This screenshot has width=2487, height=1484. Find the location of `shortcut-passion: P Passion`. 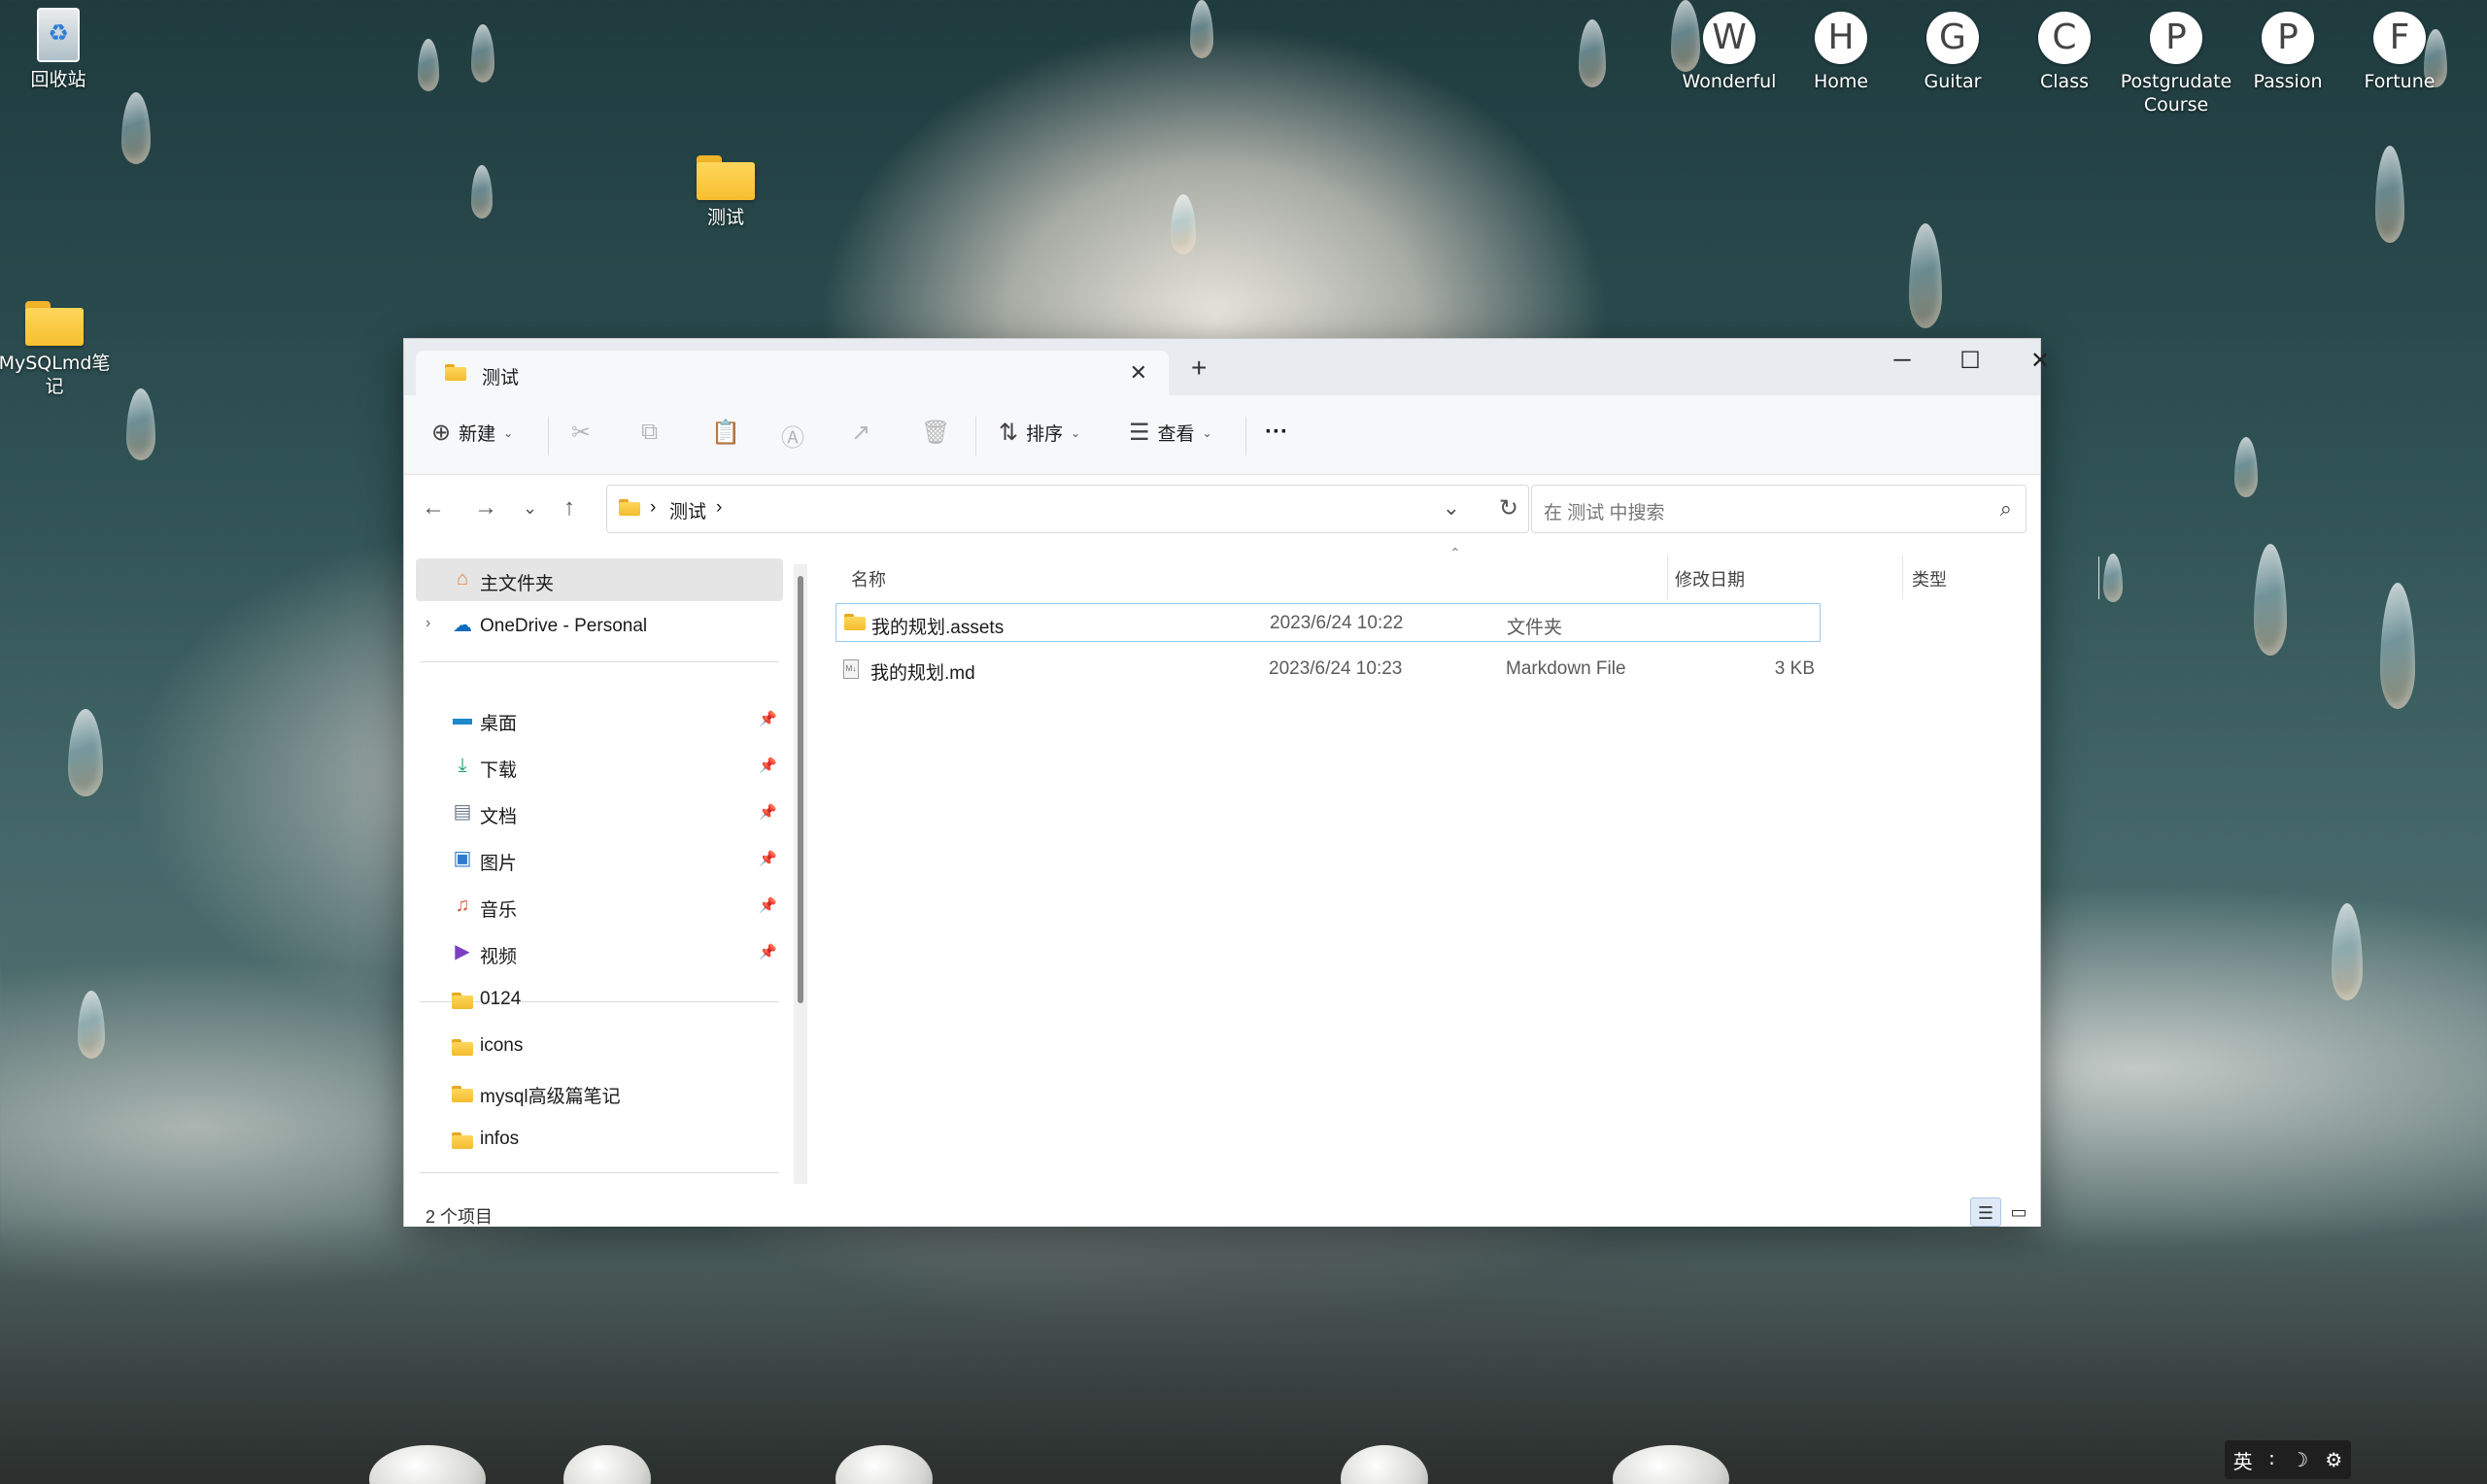

shortcut-passion: P Passion is located at coordinates (2288, 52).